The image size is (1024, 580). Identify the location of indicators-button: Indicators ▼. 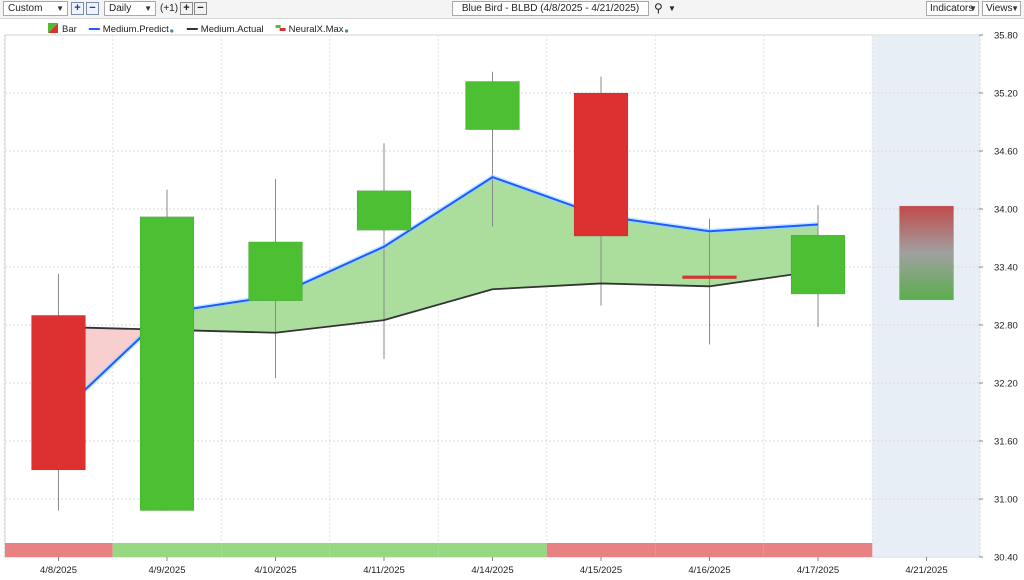
(952, 8).